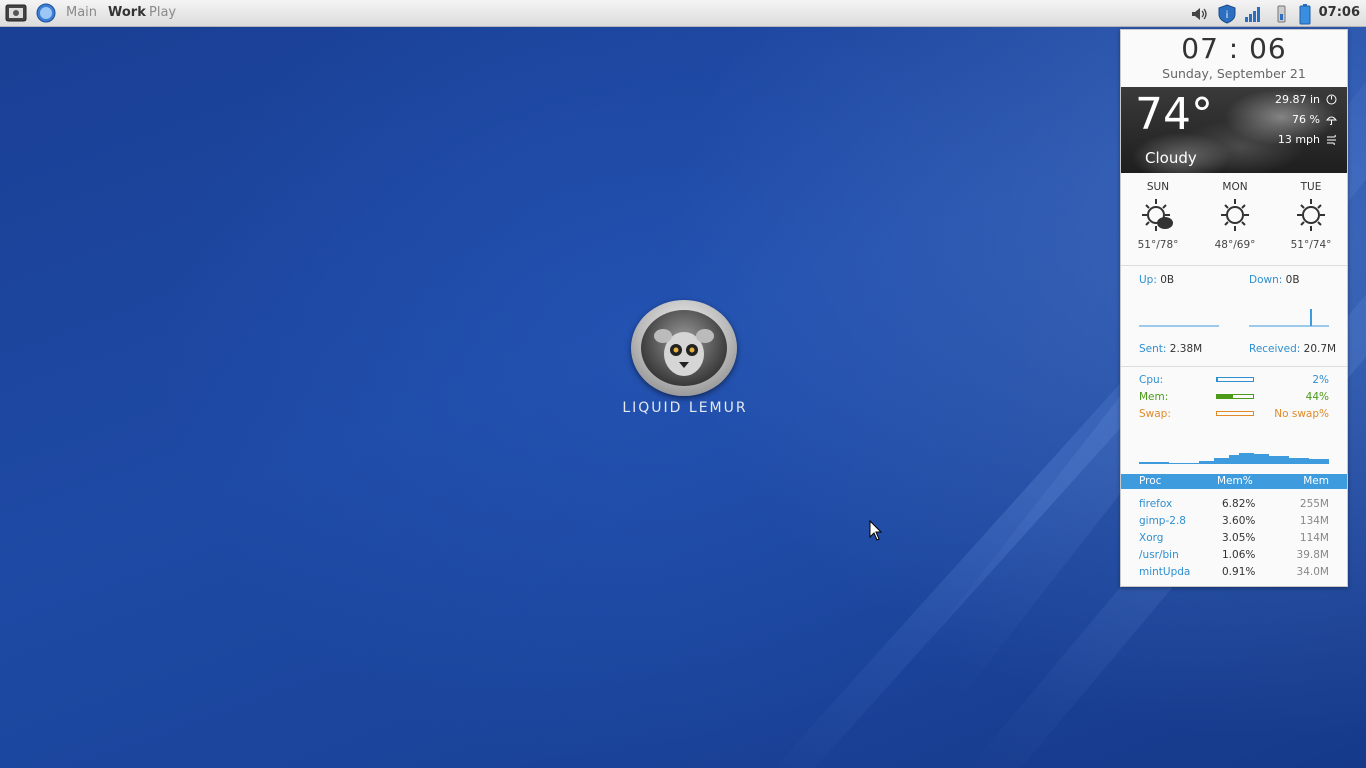 This screenshot has width=1366, height=768. I want to click on humidity-row: 76 %, so click(1314, 119).